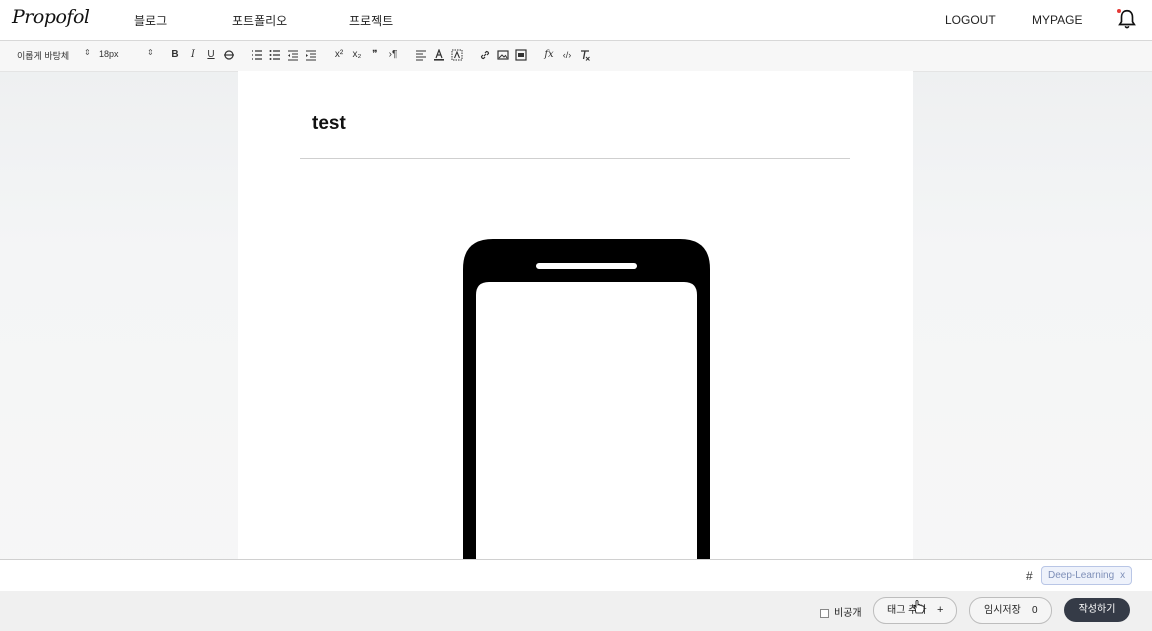 This screenshot has width=1152, height=631. What do you see at coordinates (1057, 20) in the screenshot?
I see `mypage-link: MYPAGE` at bounding box center [1057, 20].